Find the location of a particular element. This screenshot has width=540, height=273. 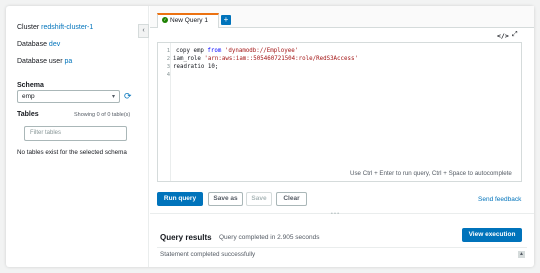

tab-label: New Query 1 is located at coordinates (189, 20).